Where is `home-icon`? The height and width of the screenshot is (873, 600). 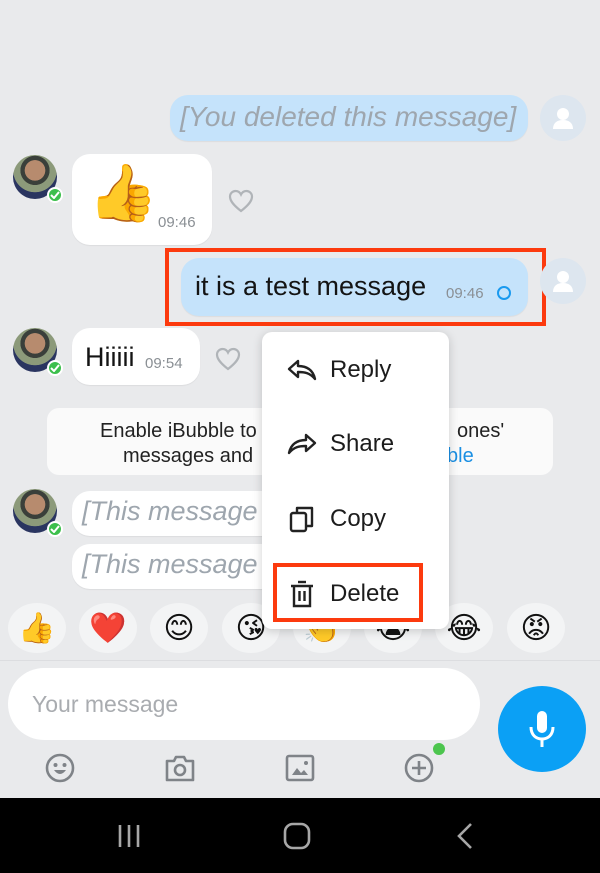 home-icon is located at coordinates (297, 836).